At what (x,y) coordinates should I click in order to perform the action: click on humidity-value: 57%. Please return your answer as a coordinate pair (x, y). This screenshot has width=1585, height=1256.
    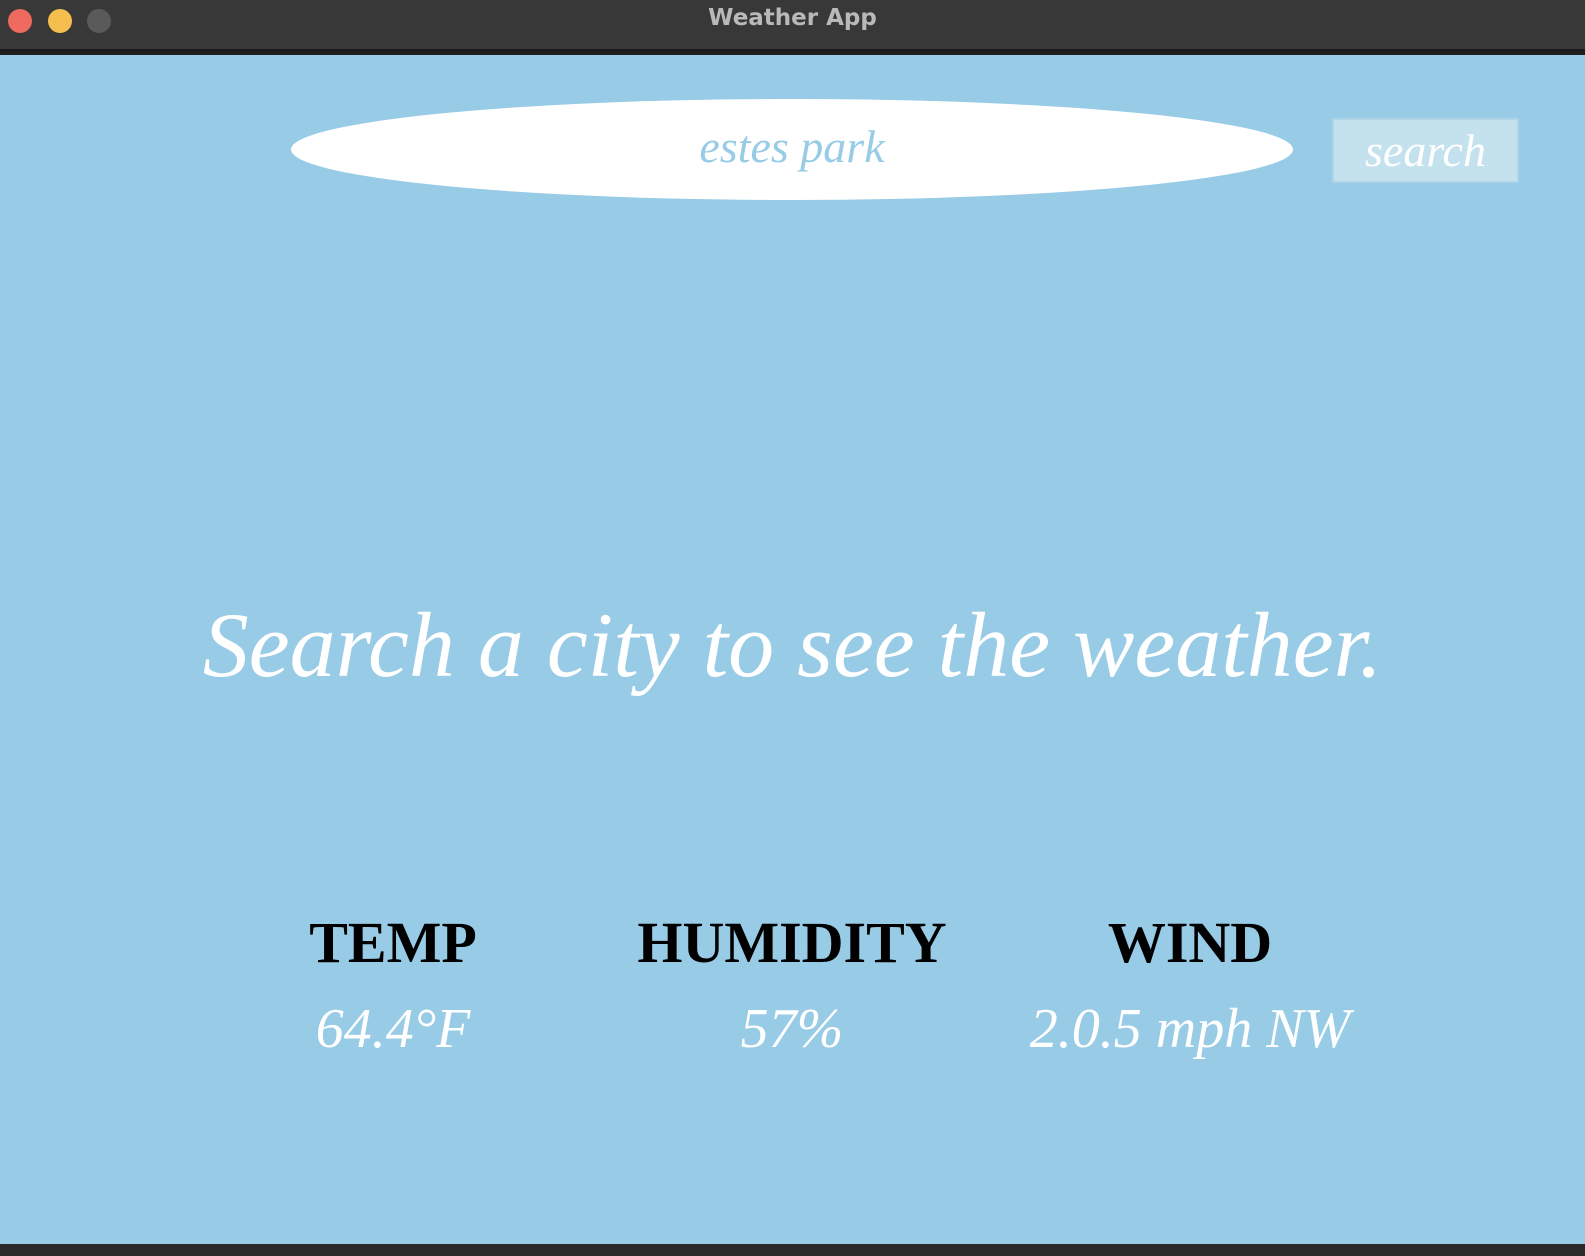
    Looking at the image, I should click on (792, 1029).